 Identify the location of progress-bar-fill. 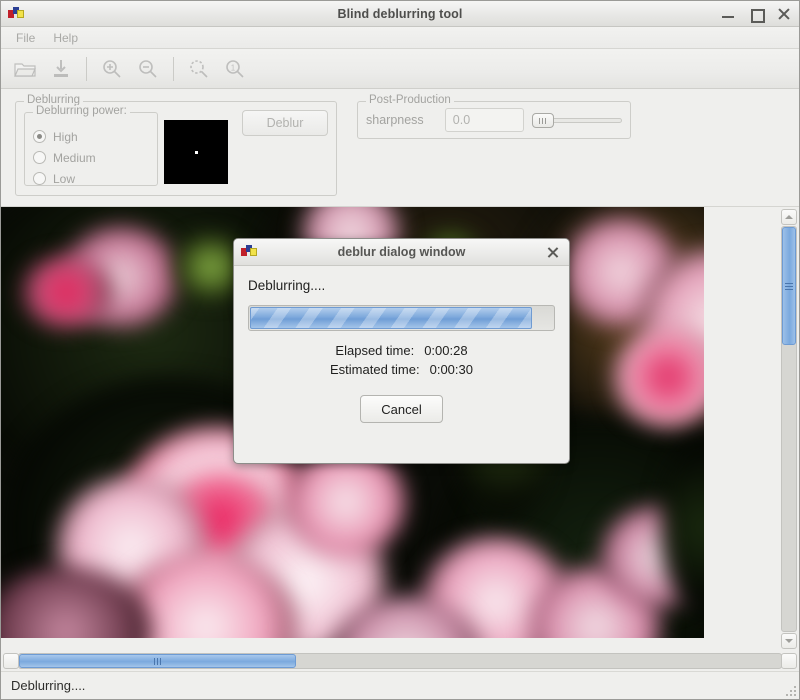
(391, 318).